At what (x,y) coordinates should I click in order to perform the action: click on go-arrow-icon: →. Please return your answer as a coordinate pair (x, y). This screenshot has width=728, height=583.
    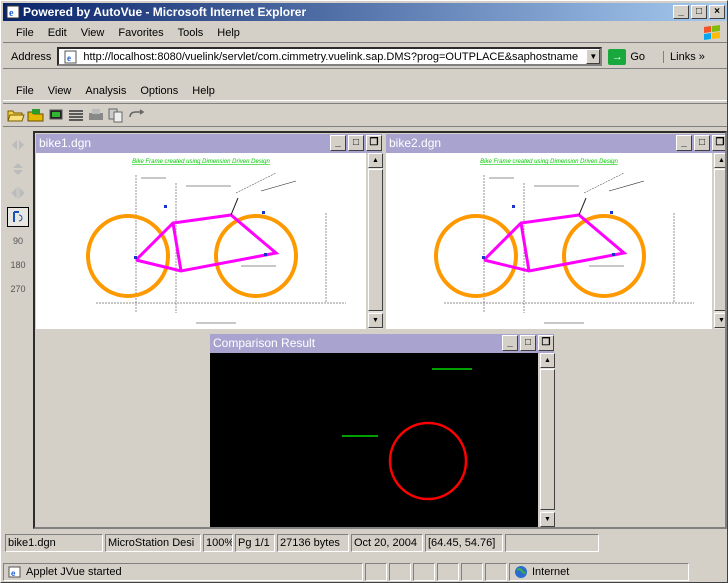
    Looking at the image, I should click on (617, 56).